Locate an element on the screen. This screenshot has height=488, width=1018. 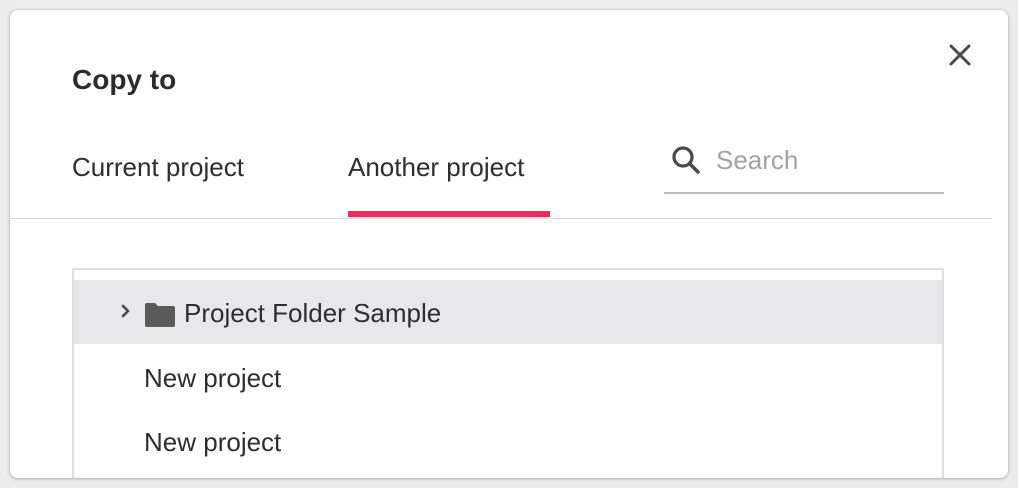
chevron-right-icon is located at coordinates (126, 313).